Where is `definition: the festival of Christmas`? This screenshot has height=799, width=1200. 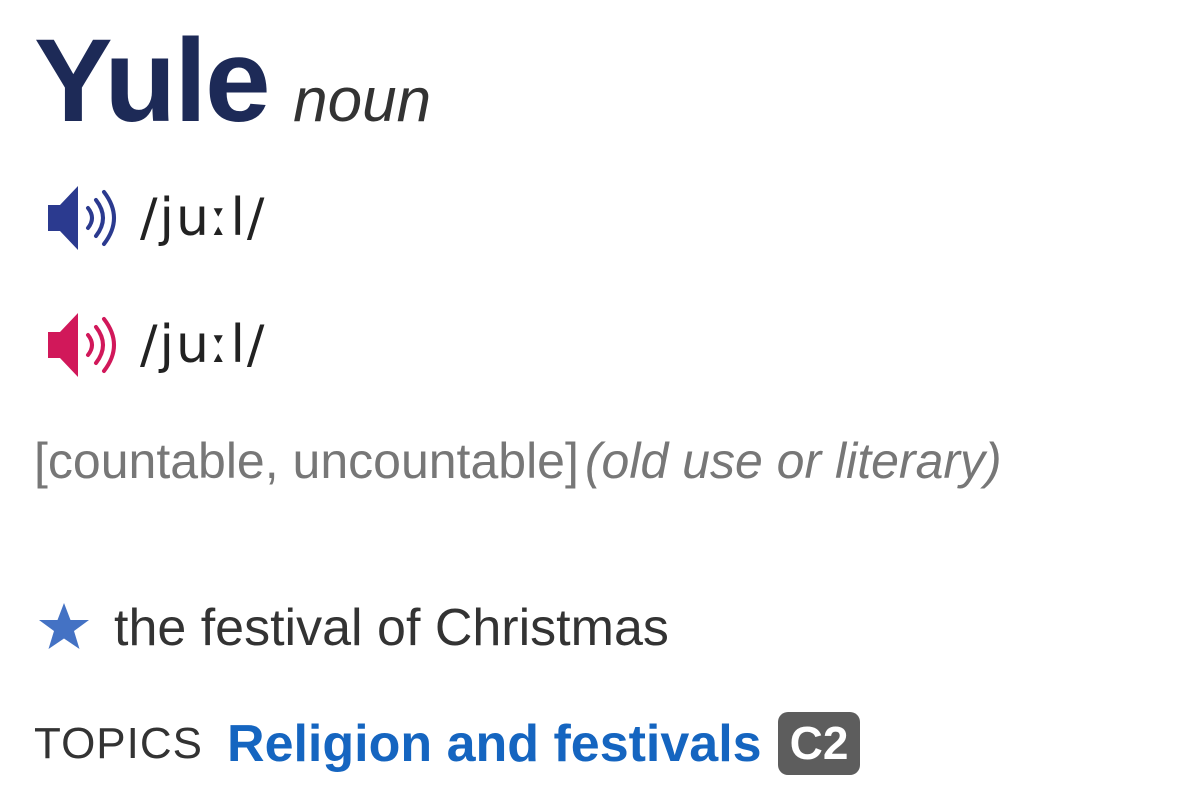
definition: the festival of Christmas is located at coordinates (391, 628).